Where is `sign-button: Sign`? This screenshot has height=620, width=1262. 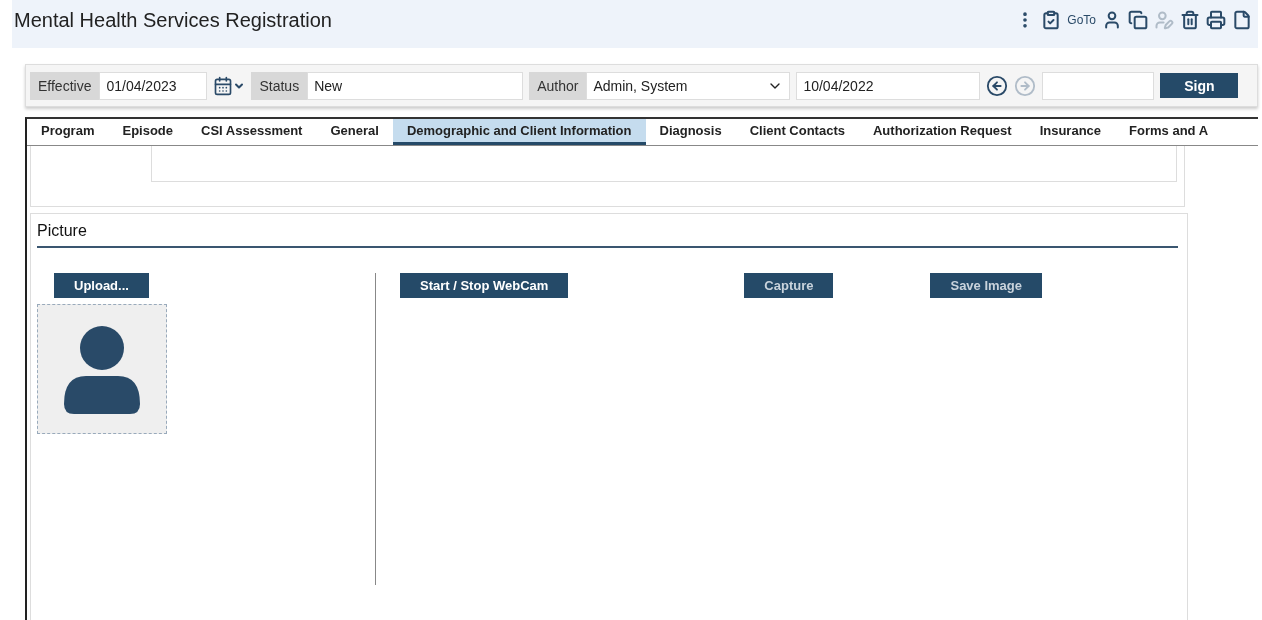 sign-button: Sign is located at coordinates (1199, 85).